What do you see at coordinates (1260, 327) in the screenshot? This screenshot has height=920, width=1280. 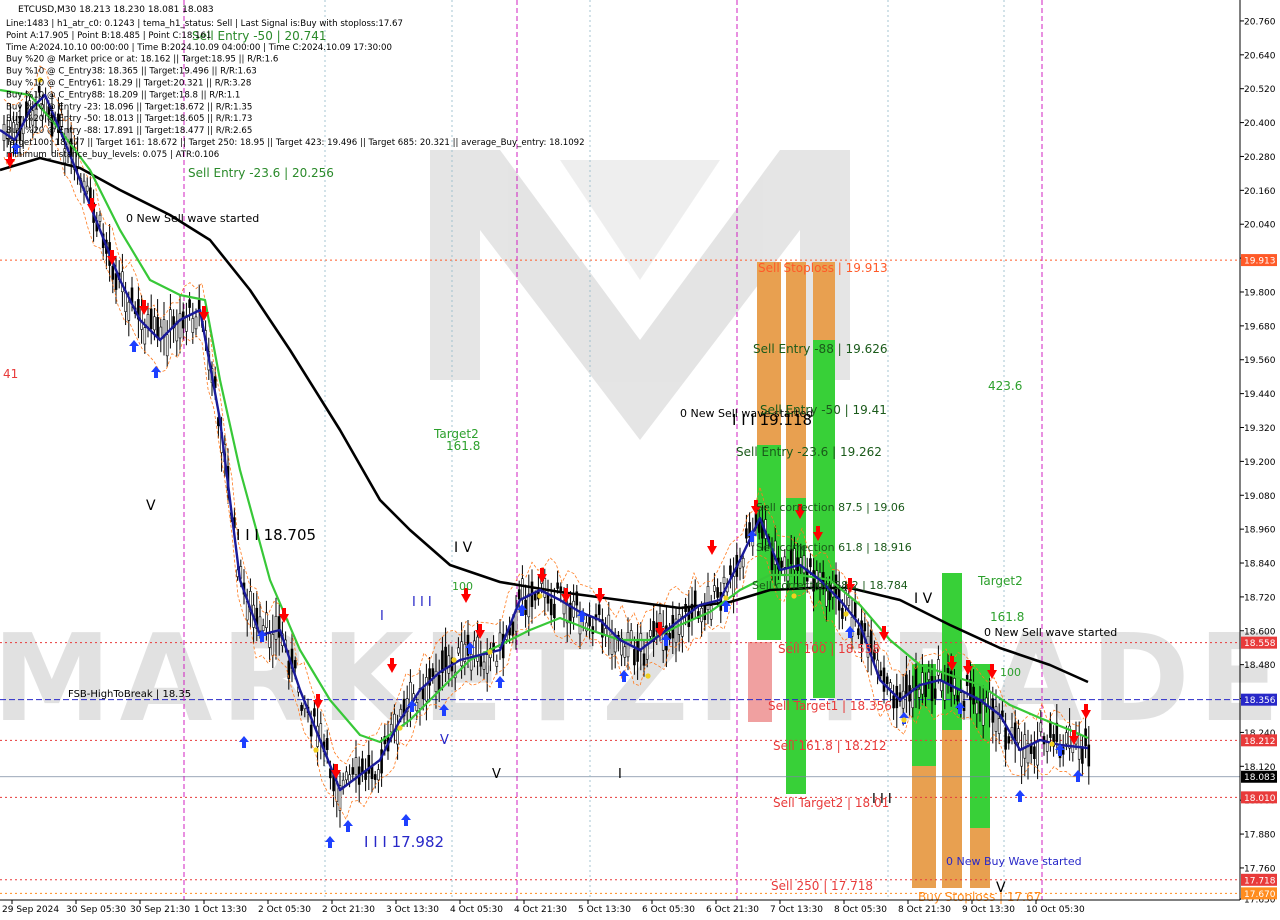 I see `y-tick-label: 19.680` at bounding box center [1260, 327].